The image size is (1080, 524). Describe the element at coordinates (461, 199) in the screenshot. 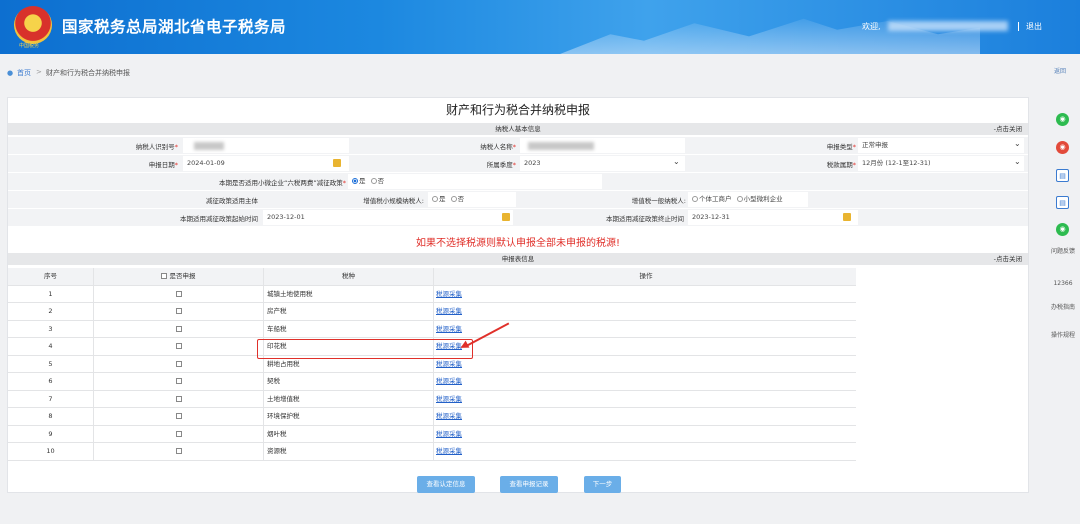

I see `vat-small-no-label: 否` at that location.